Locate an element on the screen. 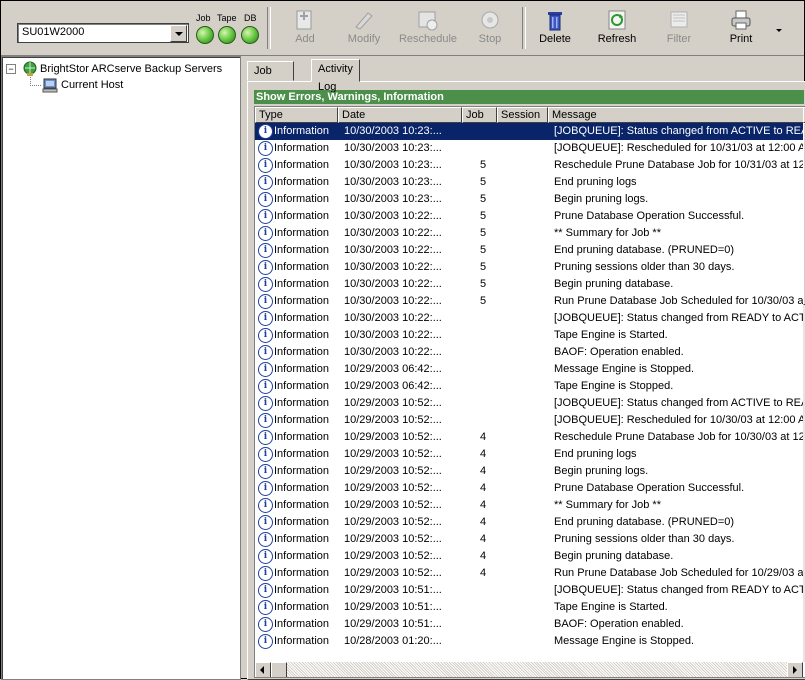  column-header-session: Session is located at coordinates (522, 115).